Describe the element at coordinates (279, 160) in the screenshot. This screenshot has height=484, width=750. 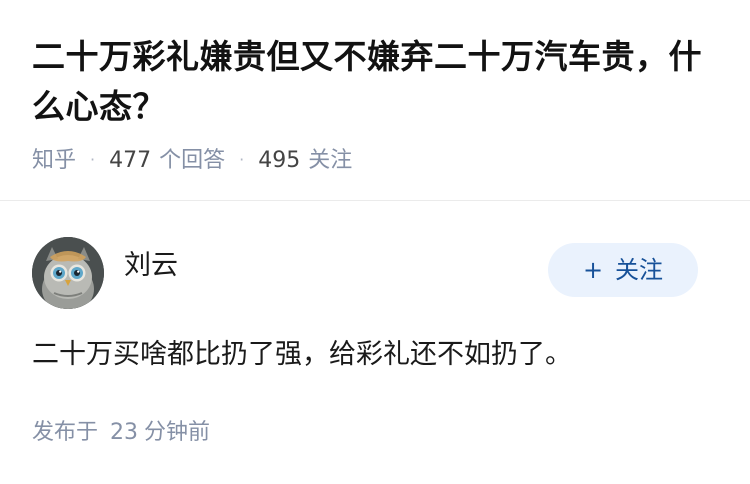
I see `follower-count: 495` at that location.